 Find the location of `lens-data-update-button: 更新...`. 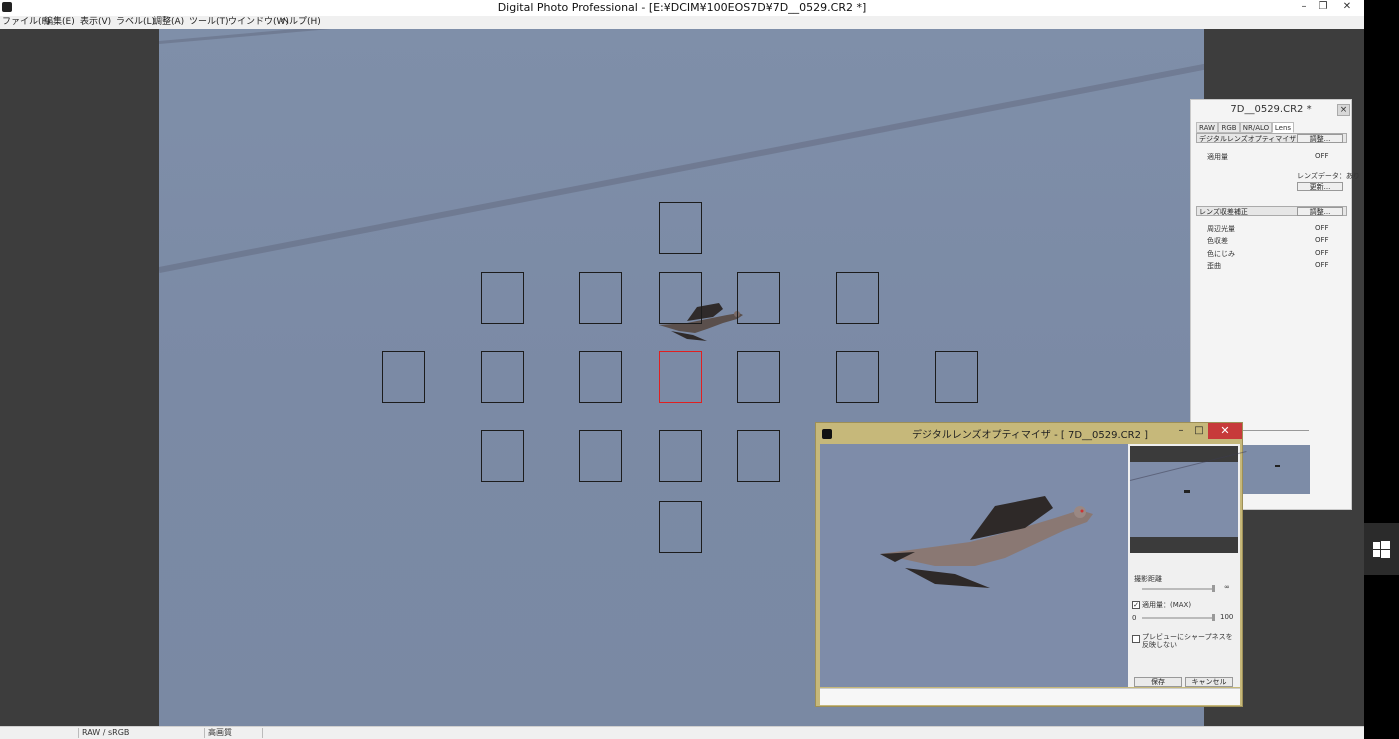

lens-data-update-button: 更新... is located at coordinates (1320, 186).